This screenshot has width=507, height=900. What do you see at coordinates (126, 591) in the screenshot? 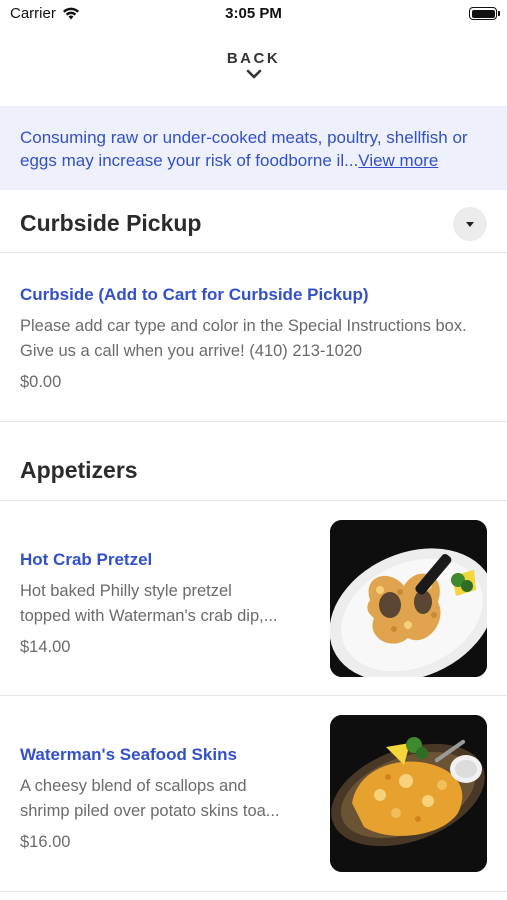
I see `item-description-line: Hot baked Philly style pretzel` at bounding box center [126, 591].